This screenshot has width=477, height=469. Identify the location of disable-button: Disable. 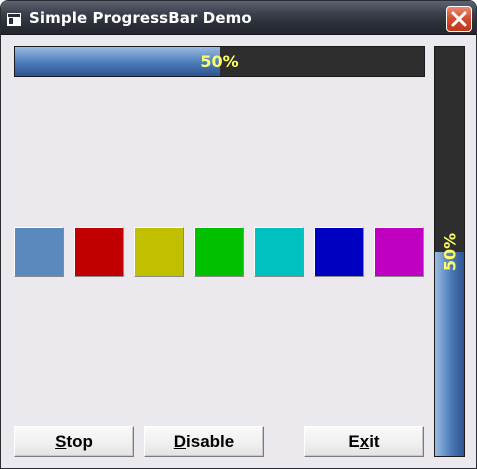
(204, 441).